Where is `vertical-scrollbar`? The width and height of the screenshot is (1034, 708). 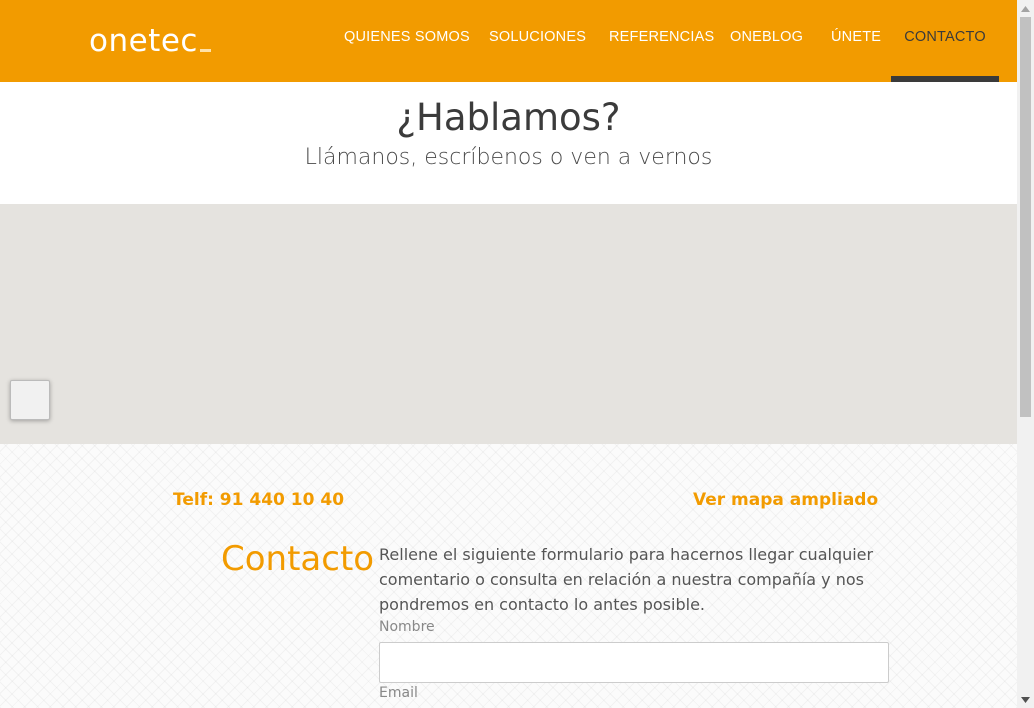 vertical-scrollbar is located at coordinates (1025, 354).